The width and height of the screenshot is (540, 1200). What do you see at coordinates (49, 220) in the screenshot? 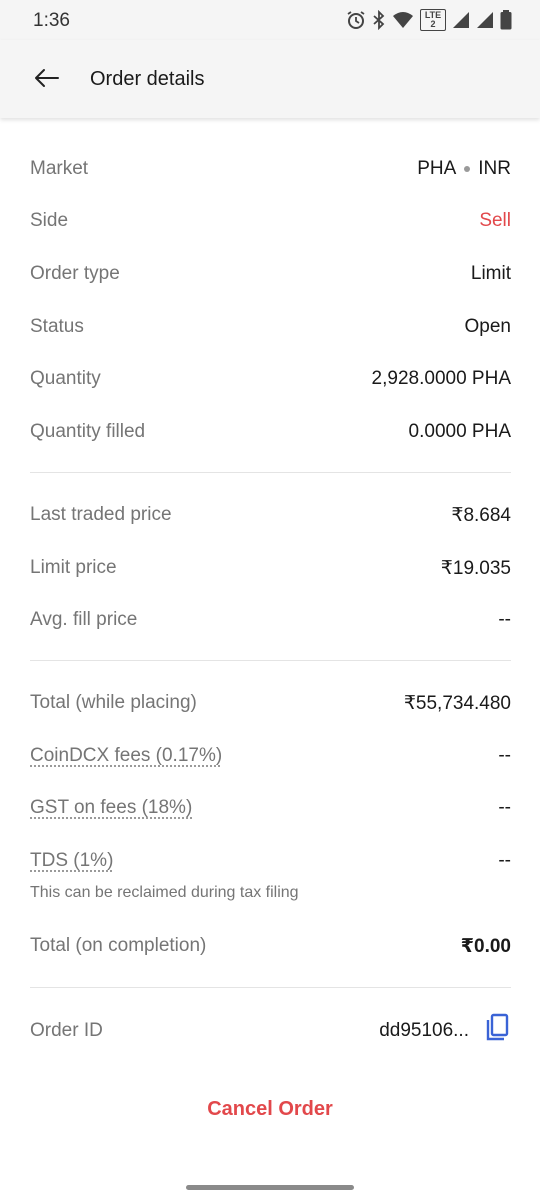
I see `side-label: Side` at bounding box center [49, 220].